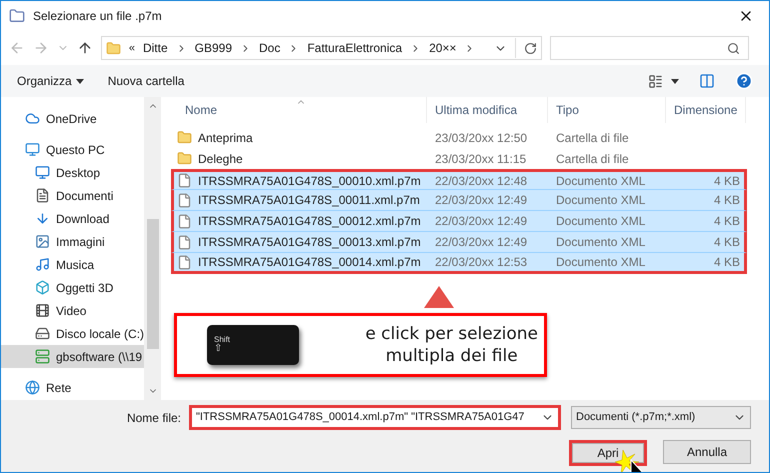 Image resolution: width=770 pixels, height=473 pixels. I want to click on file-name: ITRSSMRA75A01G478S_00014.xml.p7m, so click(309, 262).